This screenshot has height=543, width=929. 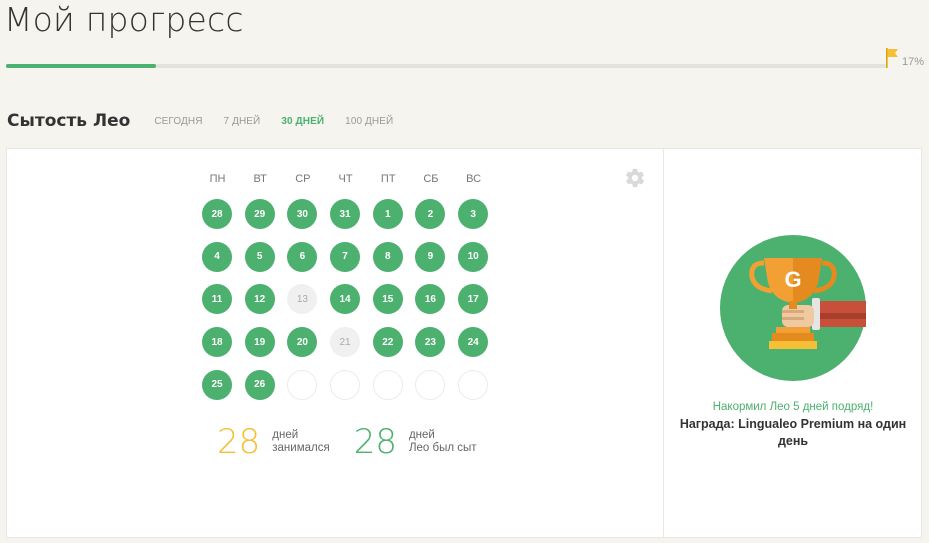 I want to click on days-studied-count: 28, so click(x=239, y=442).